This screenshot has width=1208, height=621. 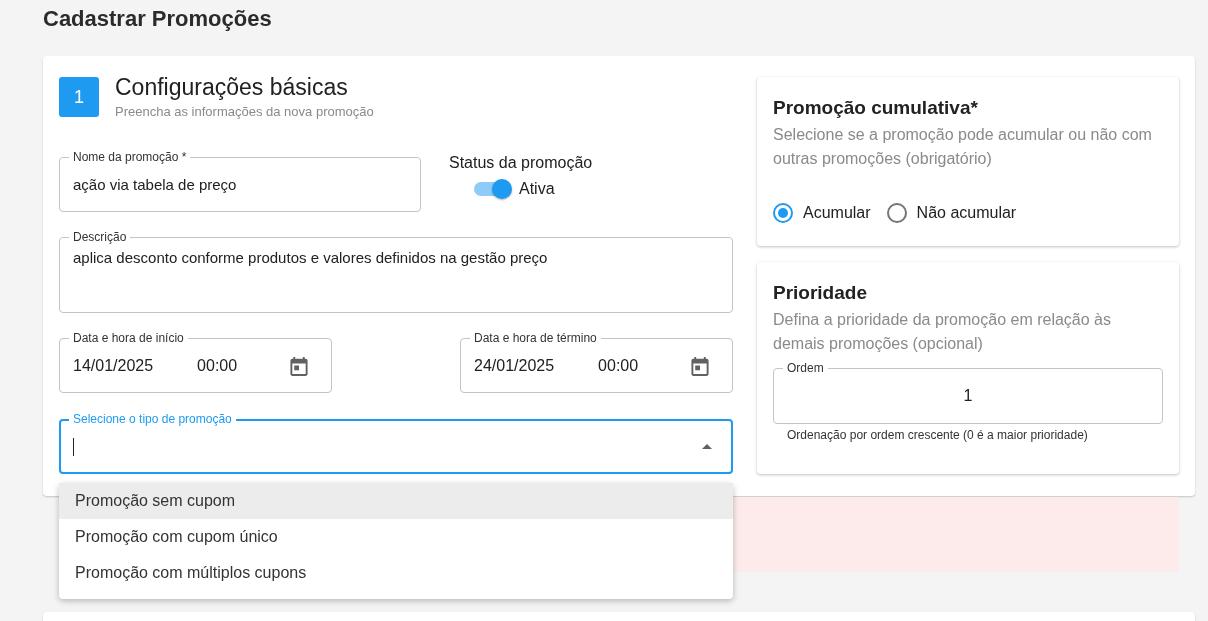 What do you see at coordinates (100, 237) in the screenshot?
I see `field-label: Descrição` at bounding box center [100, 237].